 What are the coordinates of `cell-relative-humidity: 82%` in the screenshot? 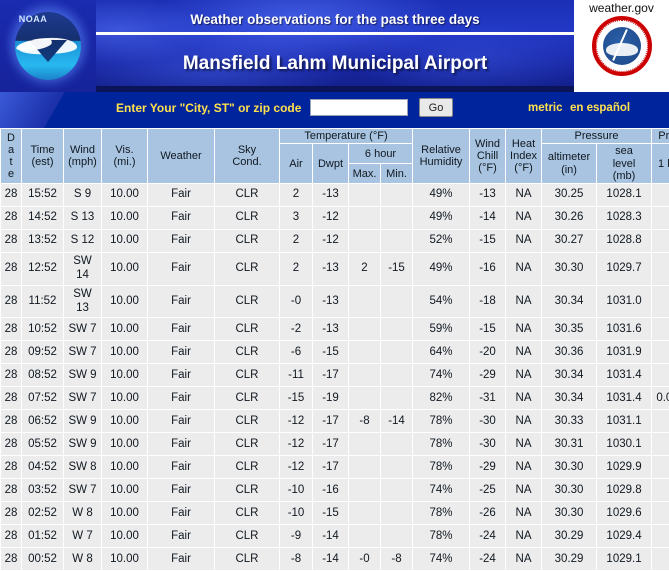 It's located at (441, 398).